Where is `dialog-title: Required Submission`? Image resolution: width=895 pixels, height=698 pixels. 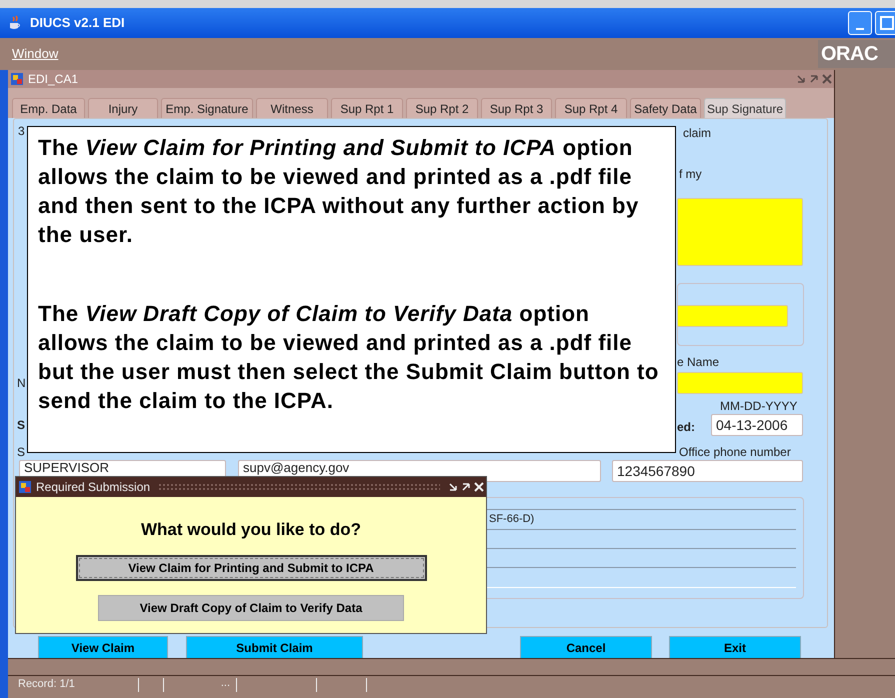
dialog-title: Required Submission is located at coordinates (93, 487).